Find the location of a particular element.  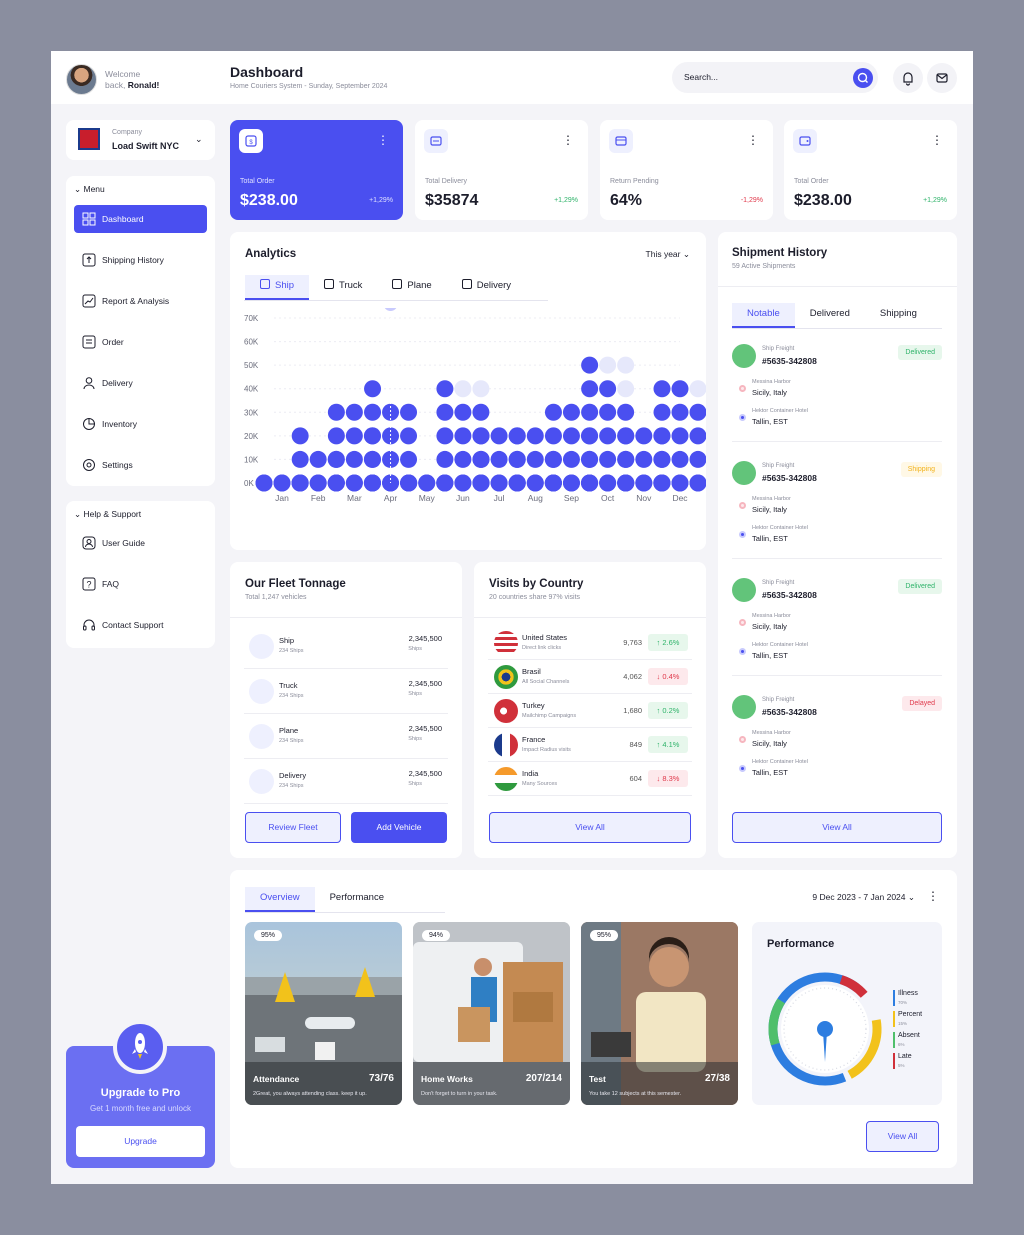

sidebar-item-report-analysis: Report & Analysis is located at coordinates (140, 301).